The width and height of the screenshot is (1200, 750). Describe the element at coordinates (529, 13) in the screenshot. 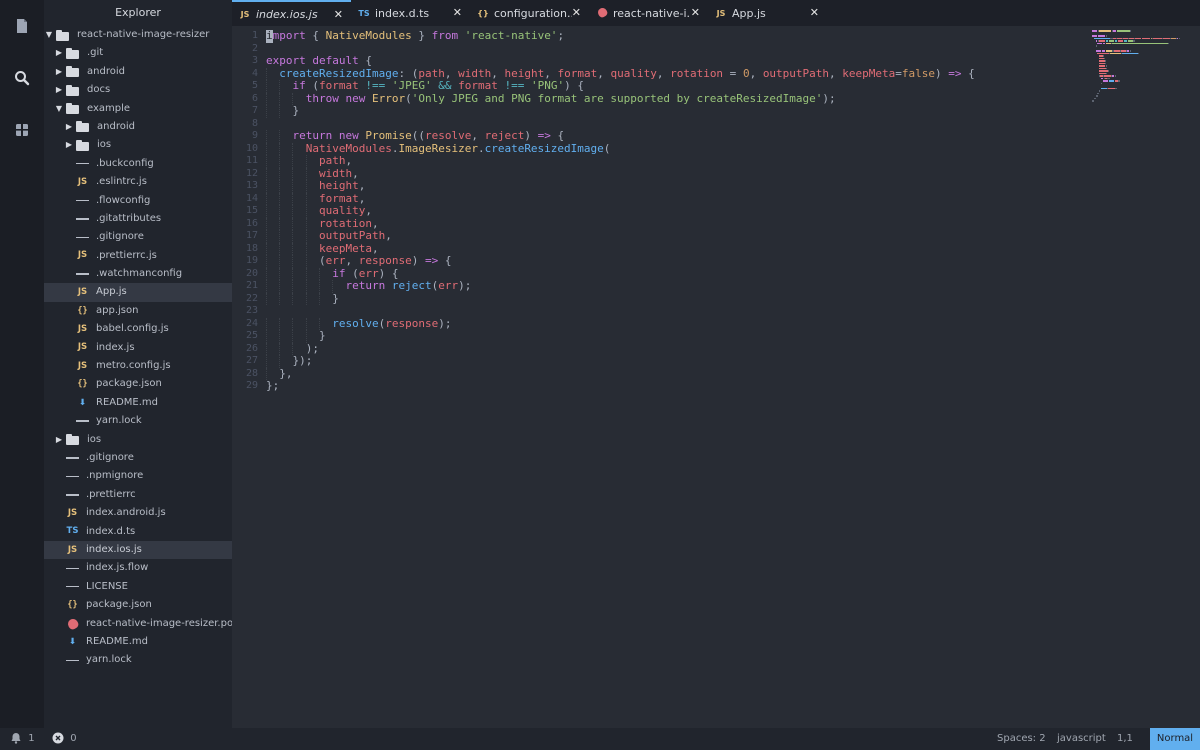

I see `editor-tab: {} configuration....✕` at that location.